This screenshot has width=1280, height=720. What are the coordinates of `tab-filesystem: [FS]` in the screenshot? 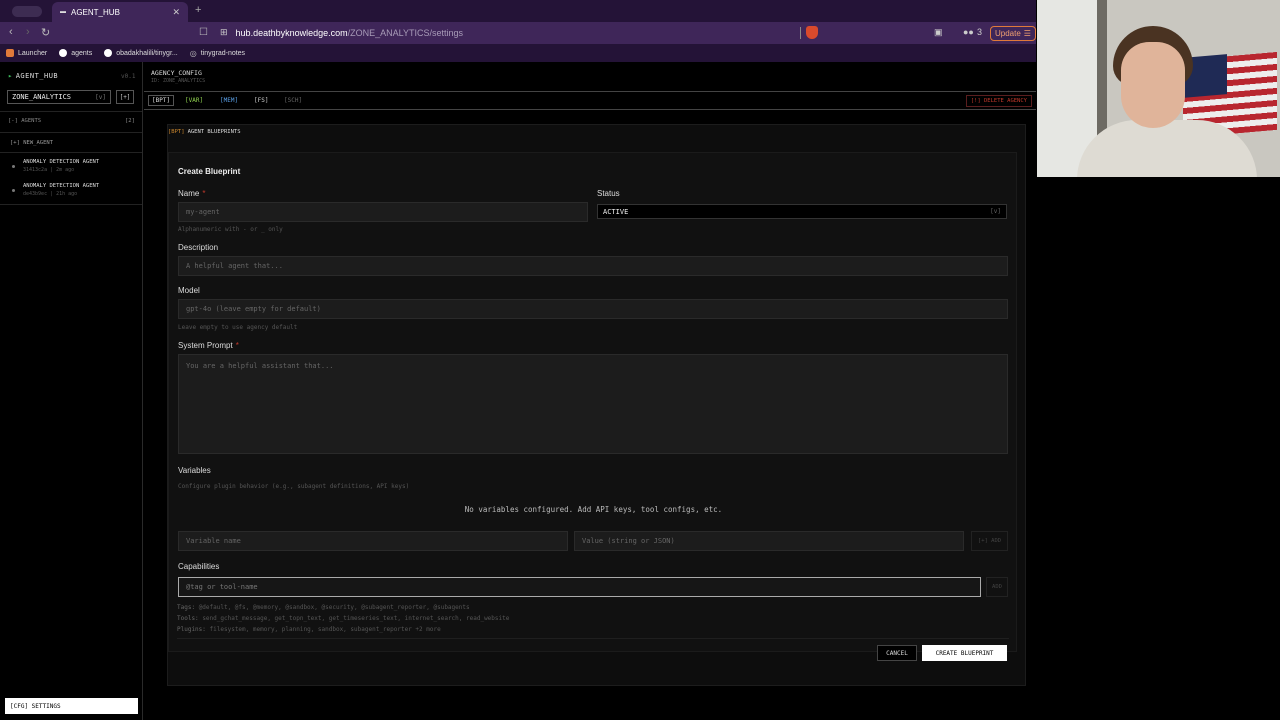 It's located at (261, 100).